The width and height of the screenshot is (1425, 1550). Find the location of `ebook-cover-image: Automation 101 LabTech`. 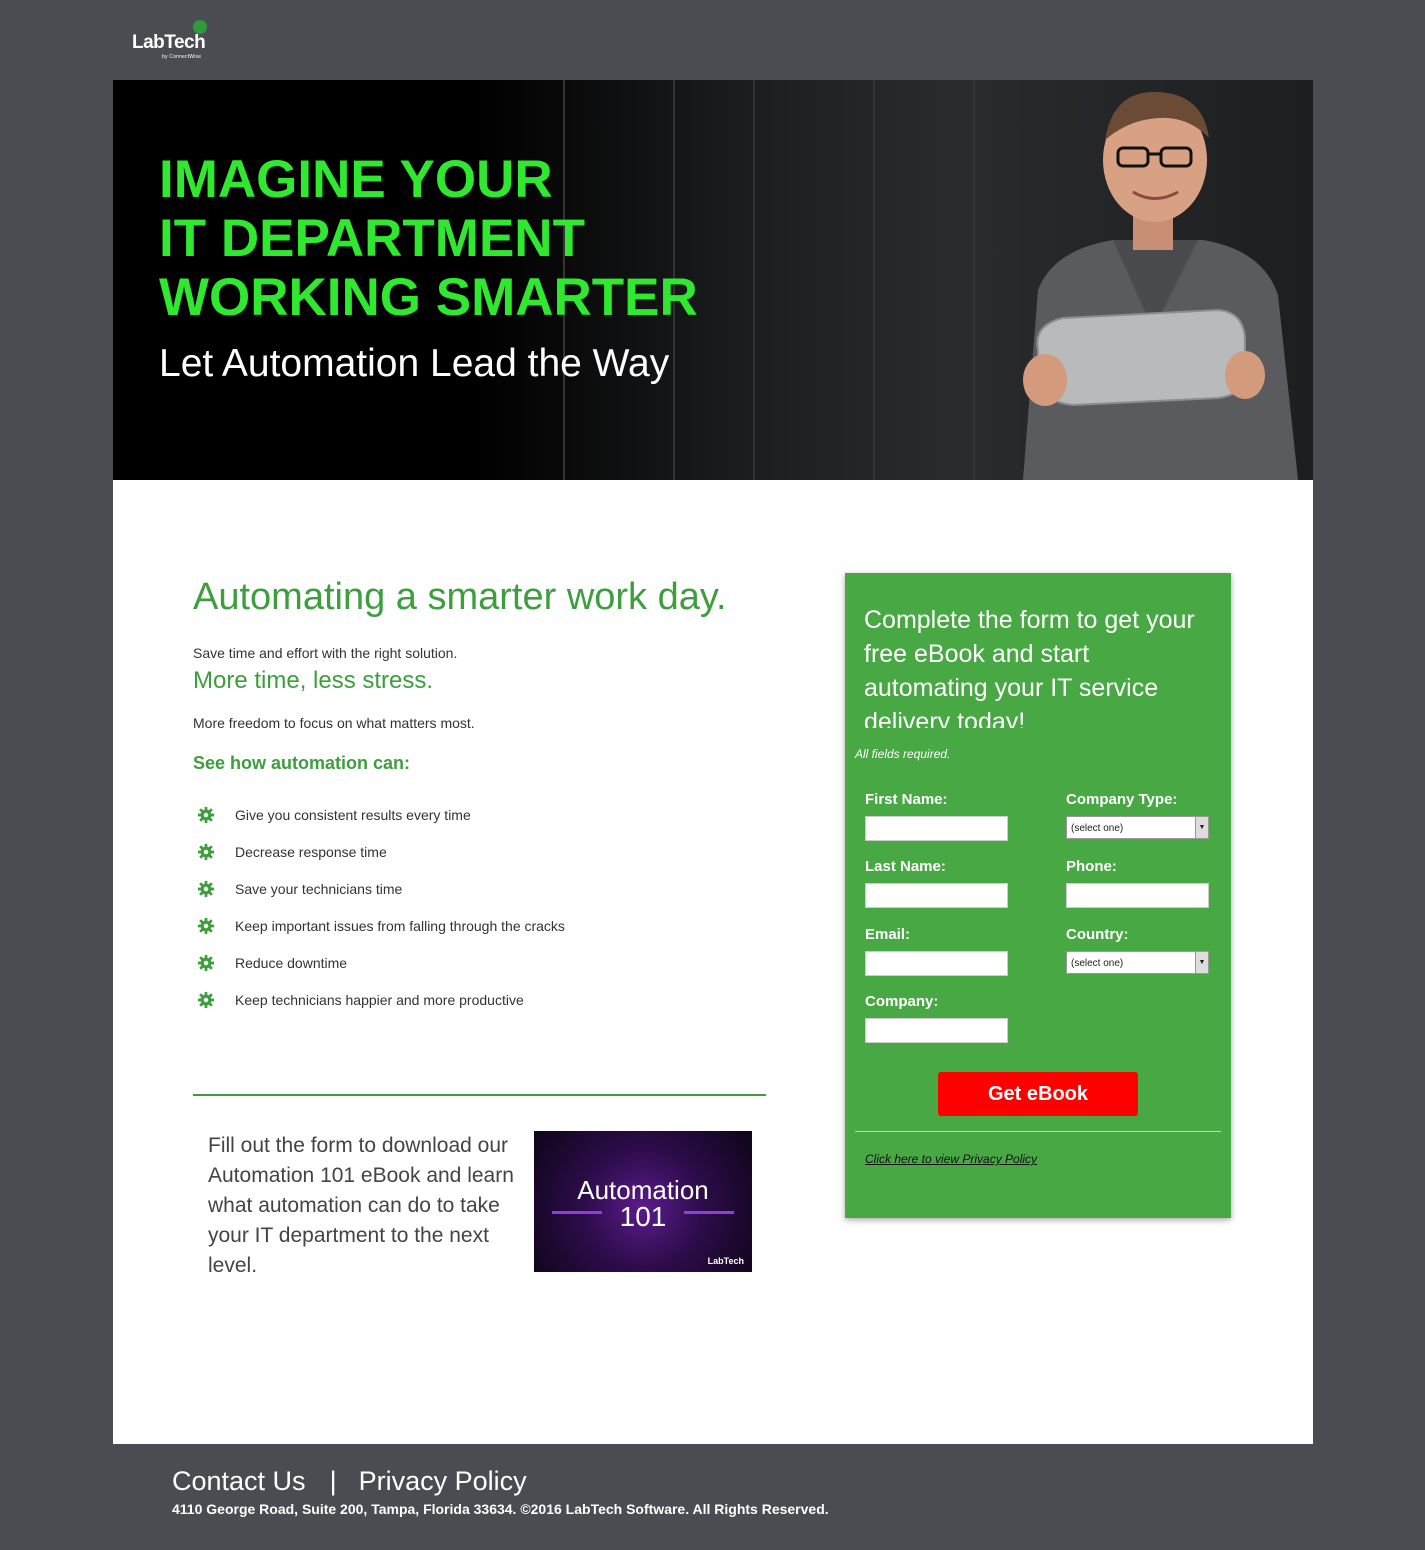

ebook-cover-image: Automation 101 LabTech is located at coordinates (643, 1201).